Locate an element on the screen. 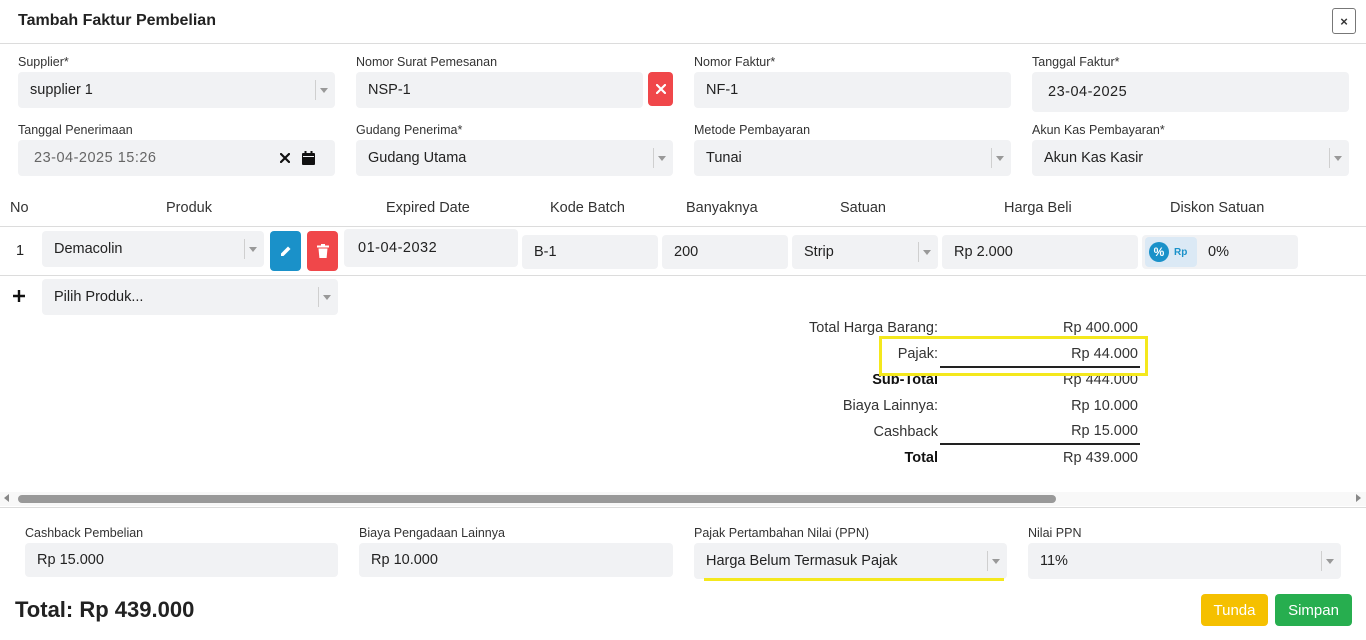 The image size is (1366, 640). ppn-select: Harga Belum Termasuk Pajak is located at coordinates (850, 561).